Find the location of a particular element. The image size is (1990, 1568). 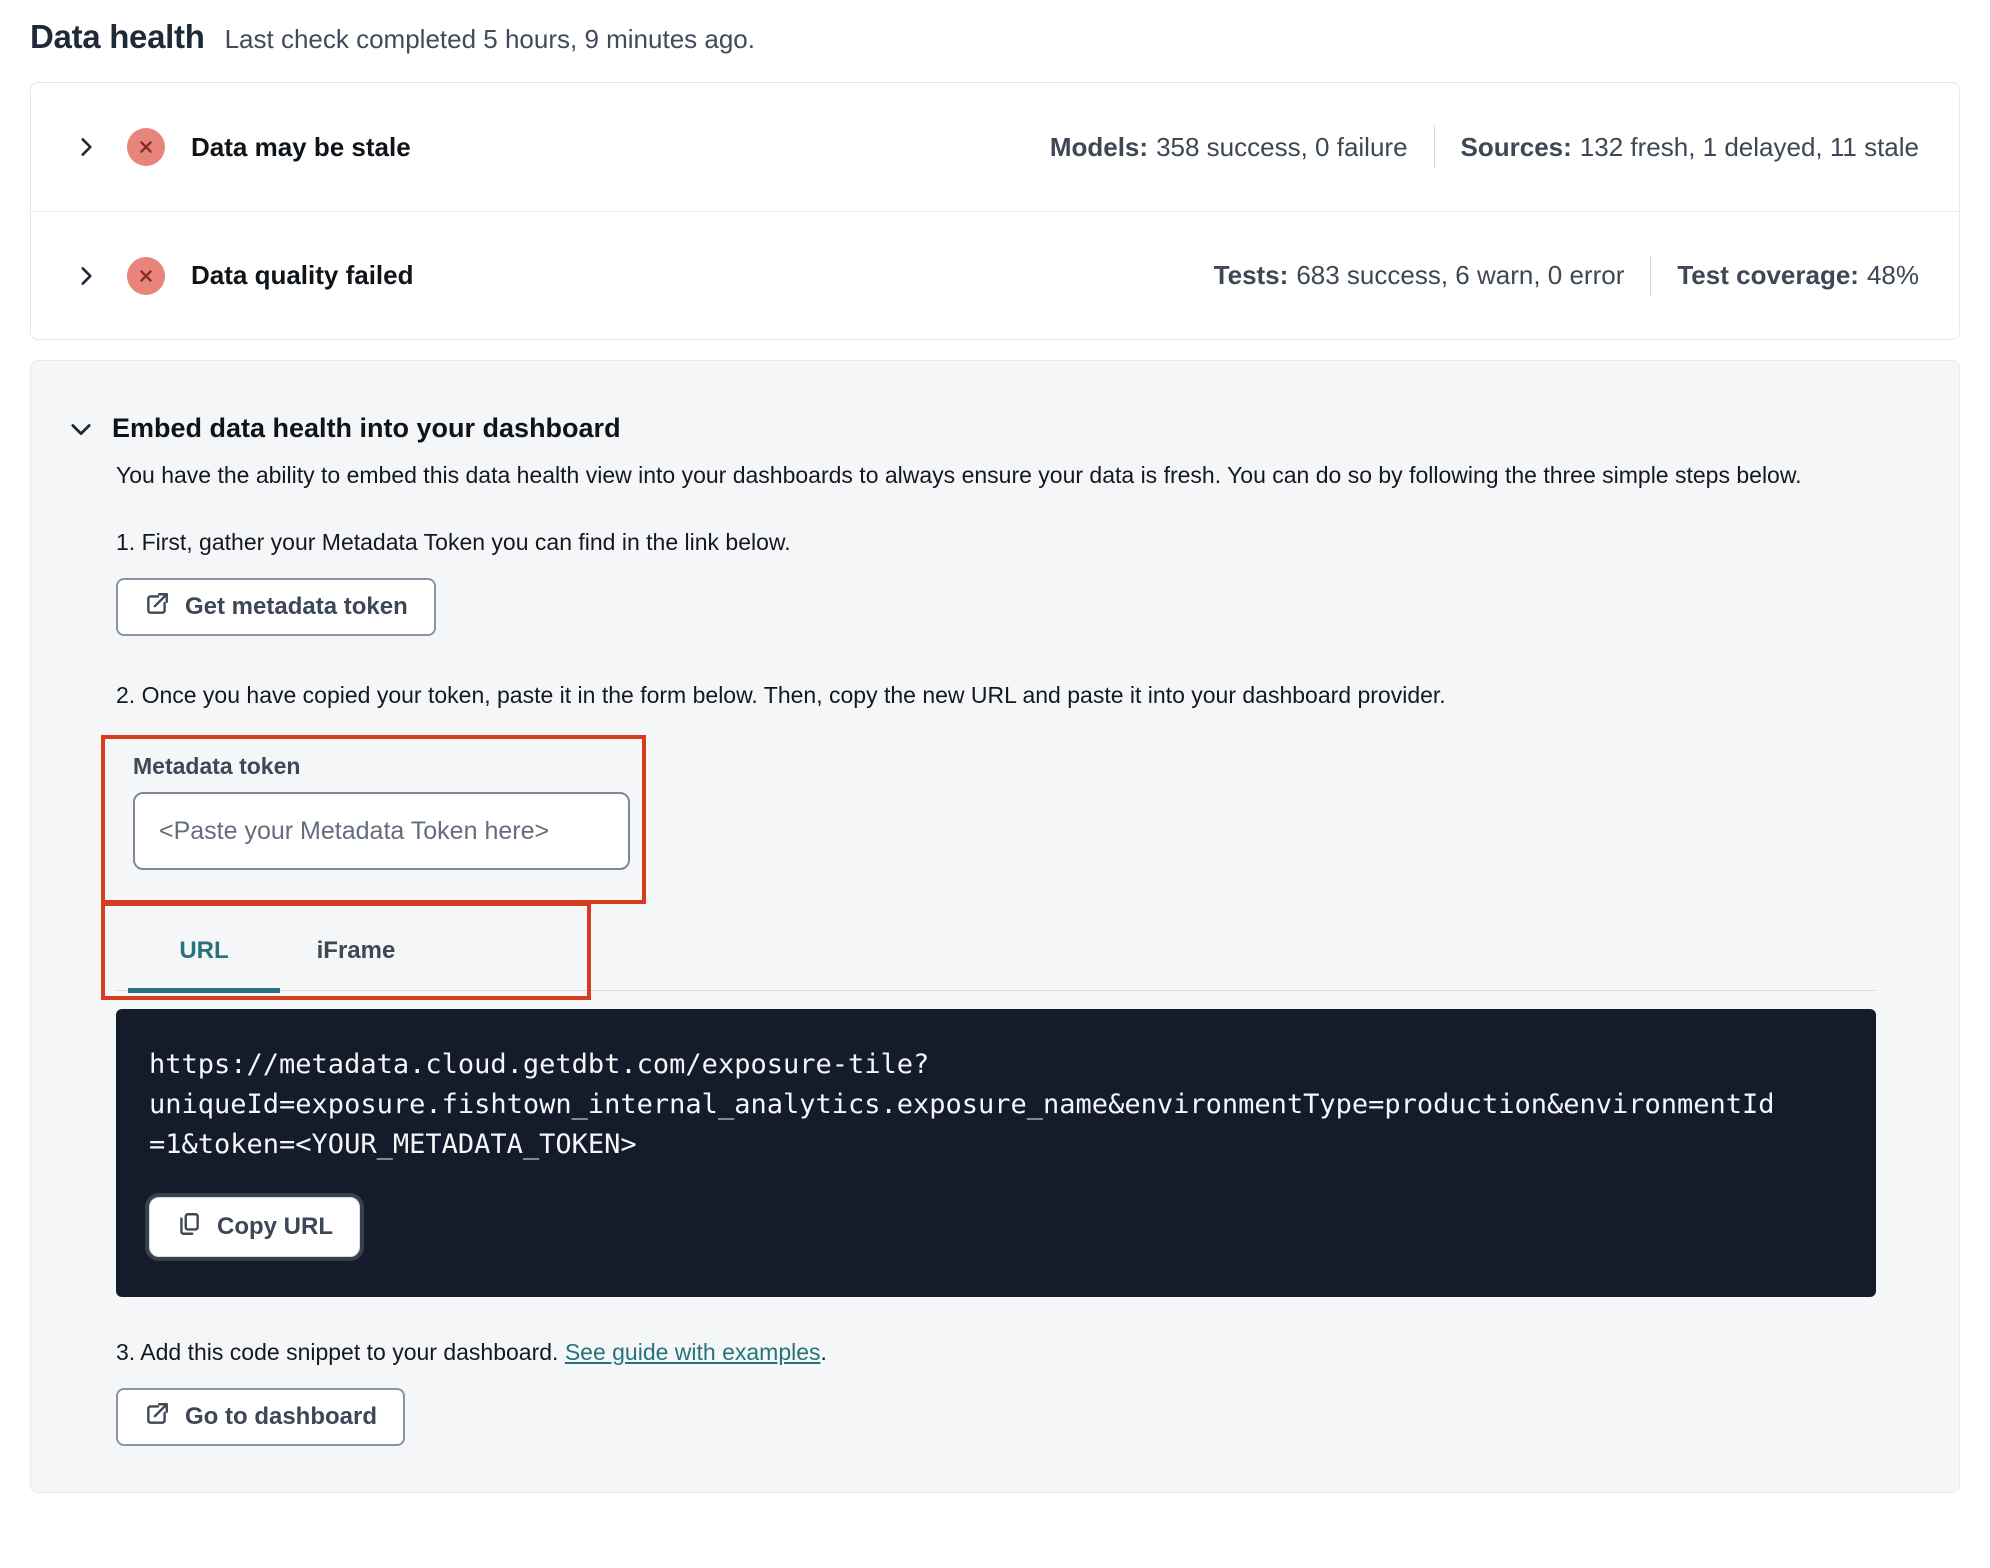

metadata-token-label: Metadata token is located at coordinates (217, 766).